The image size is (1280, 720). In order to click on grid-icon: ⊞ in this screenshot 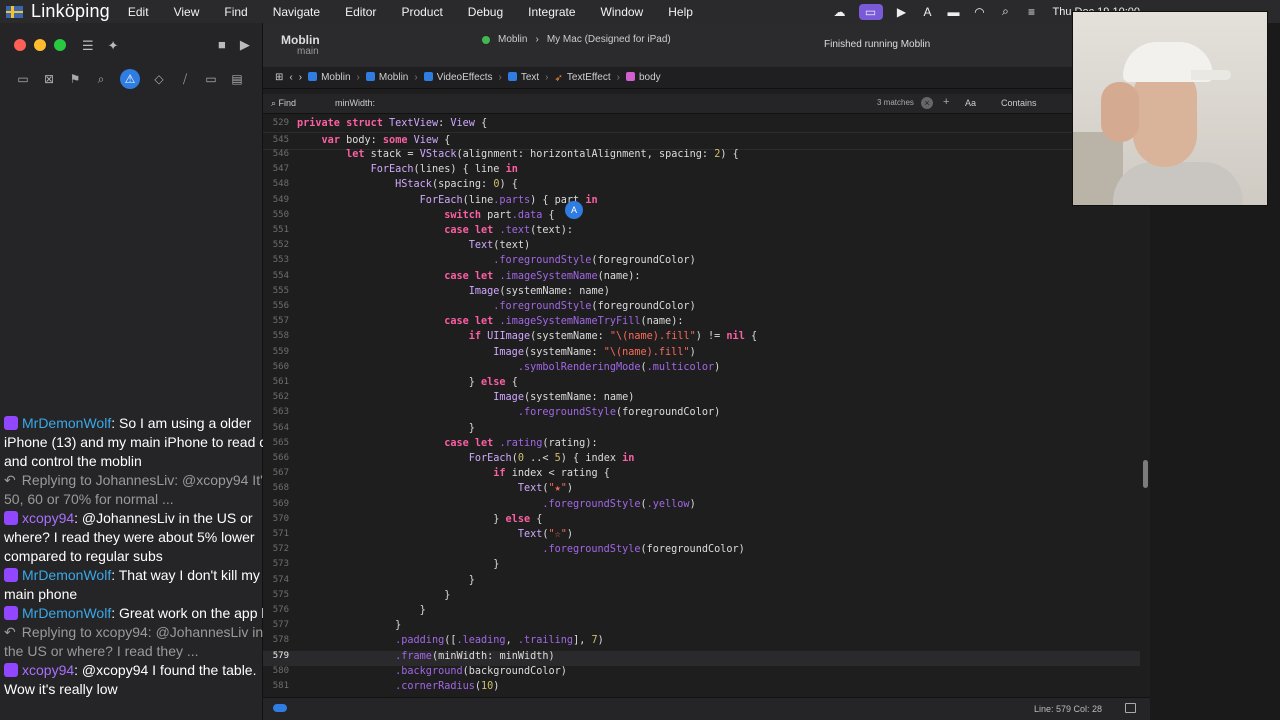, I will do `click(279, 77)`.